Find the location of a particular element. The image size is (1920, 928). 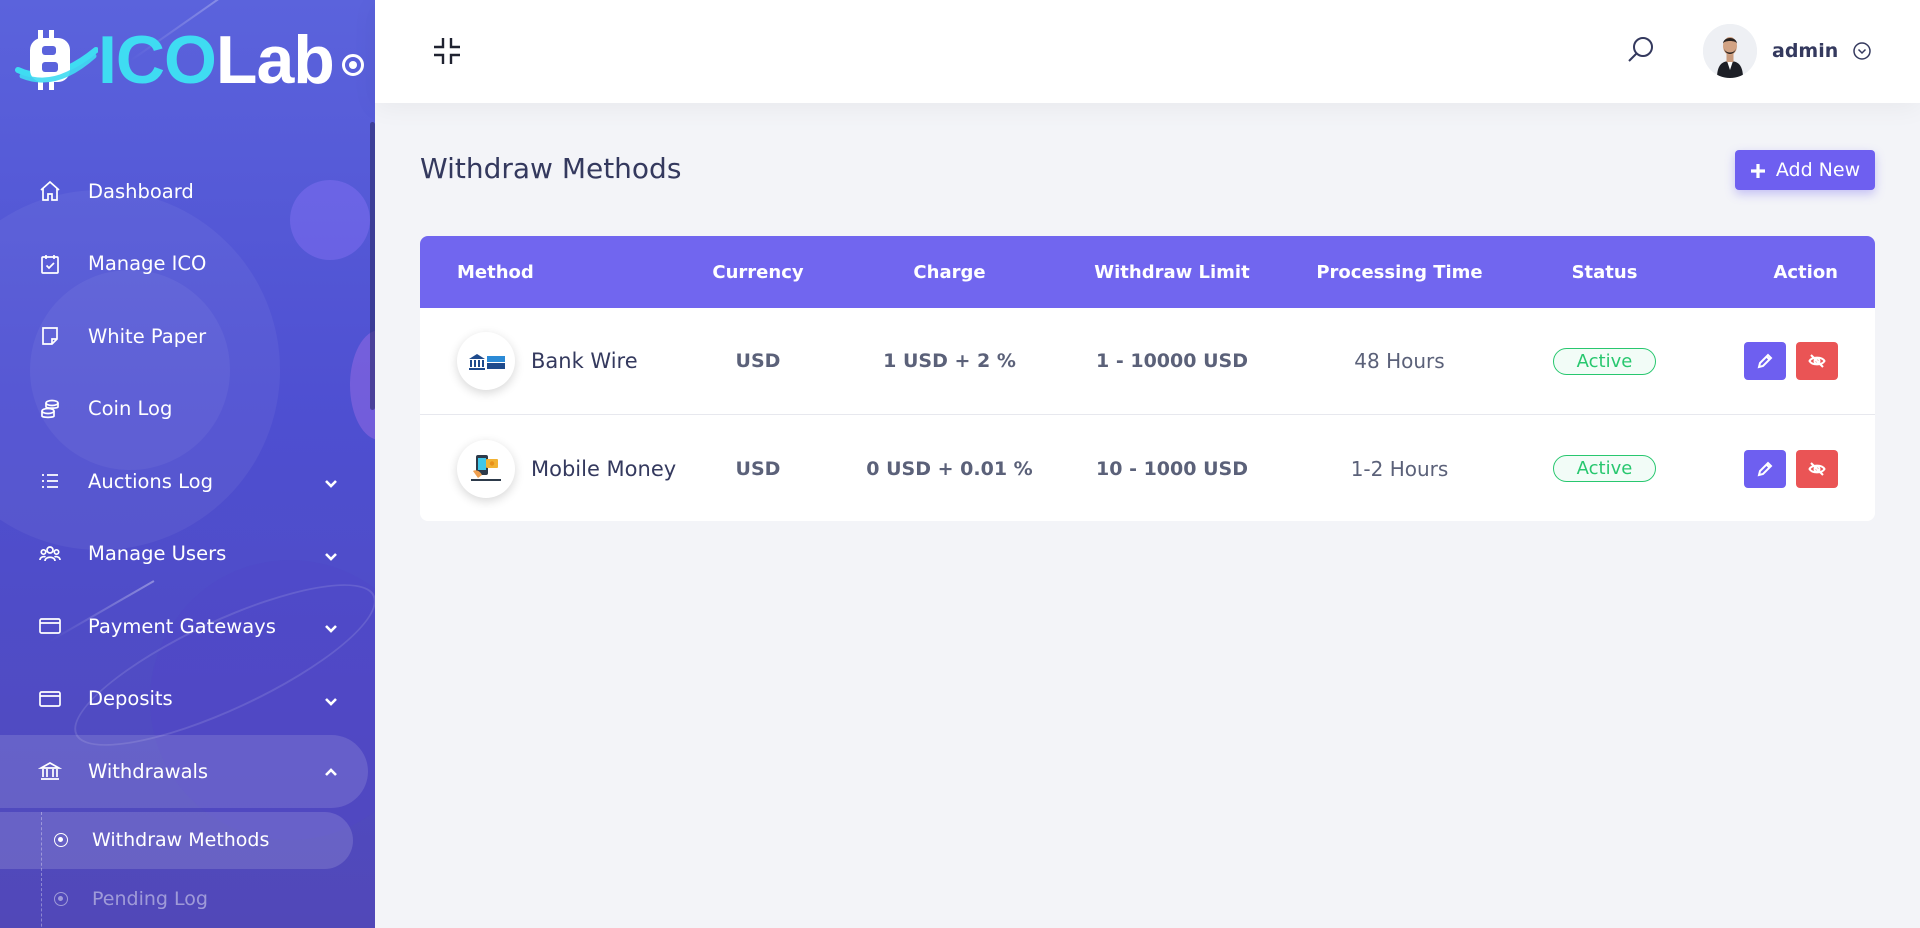

mobile-money-logo-icon is located at coordinates (486, 468).